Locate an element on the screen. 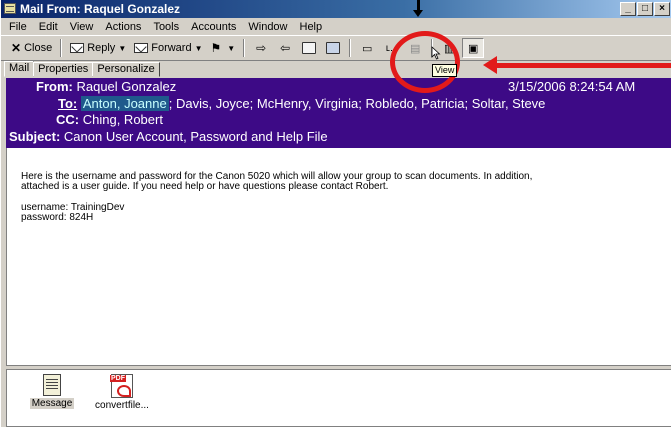  close-window-button: × is located at coordinates (662, 9).